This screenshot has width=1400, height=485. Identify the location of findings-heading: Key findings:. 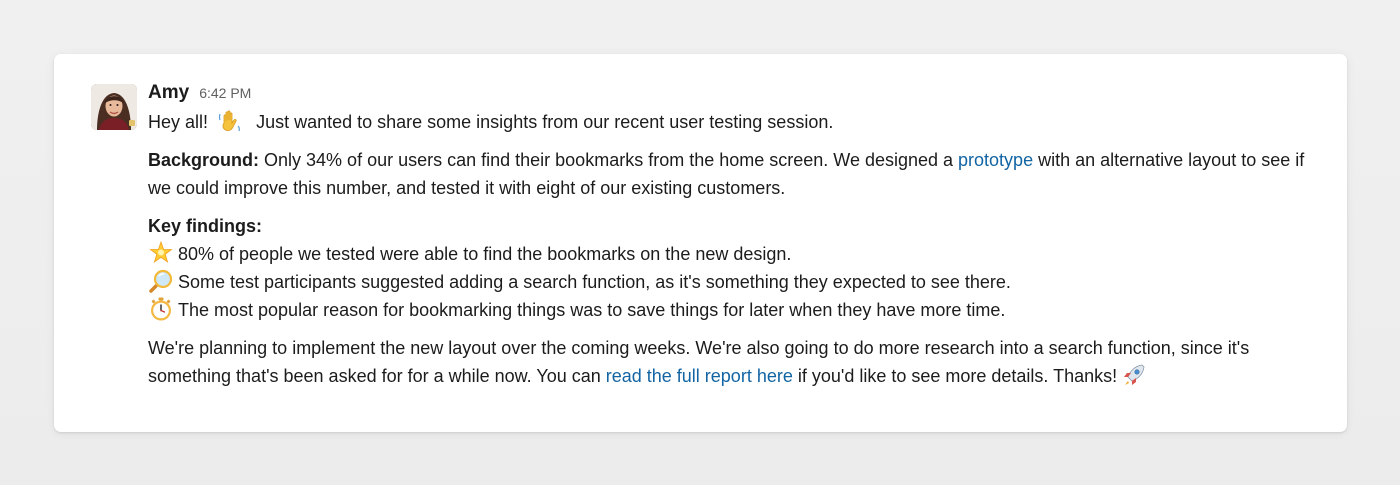
(733, 226).